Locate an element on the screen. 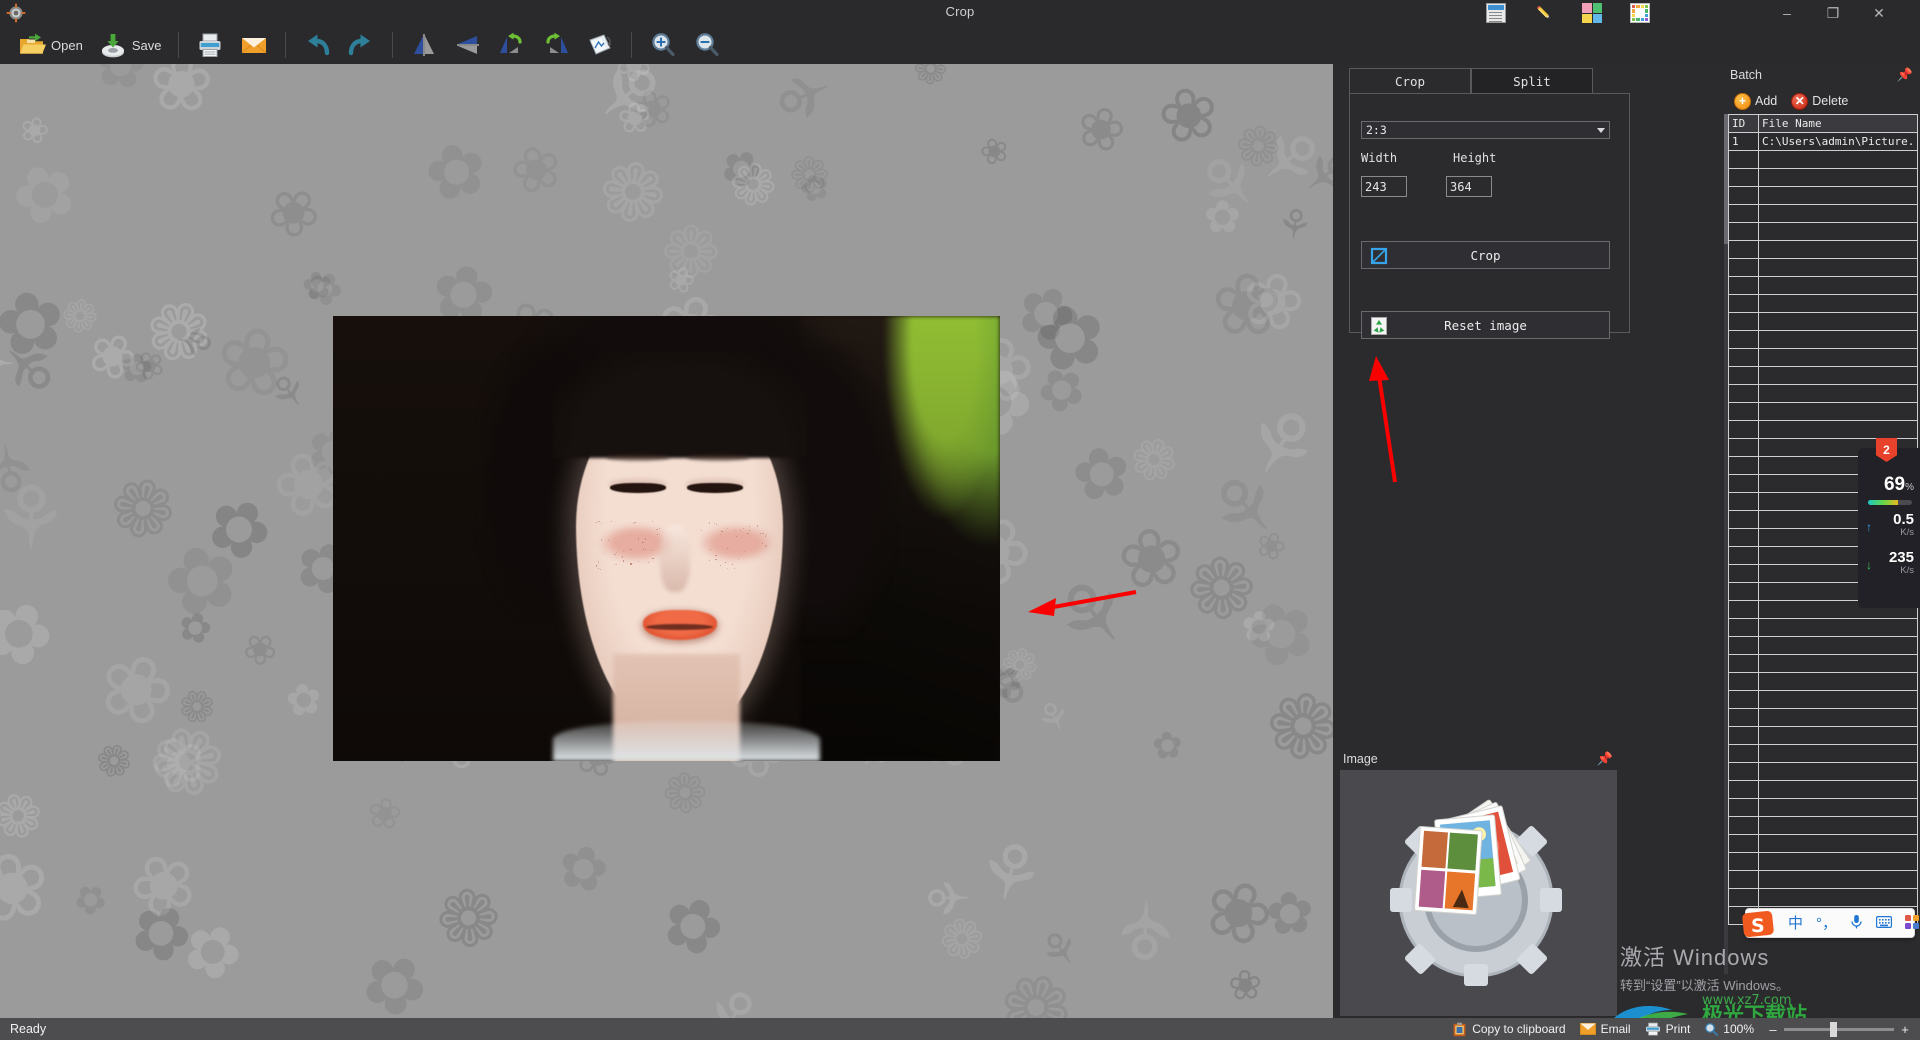  delete-button: ✕ Delete is located at coordinates (1819, 101).